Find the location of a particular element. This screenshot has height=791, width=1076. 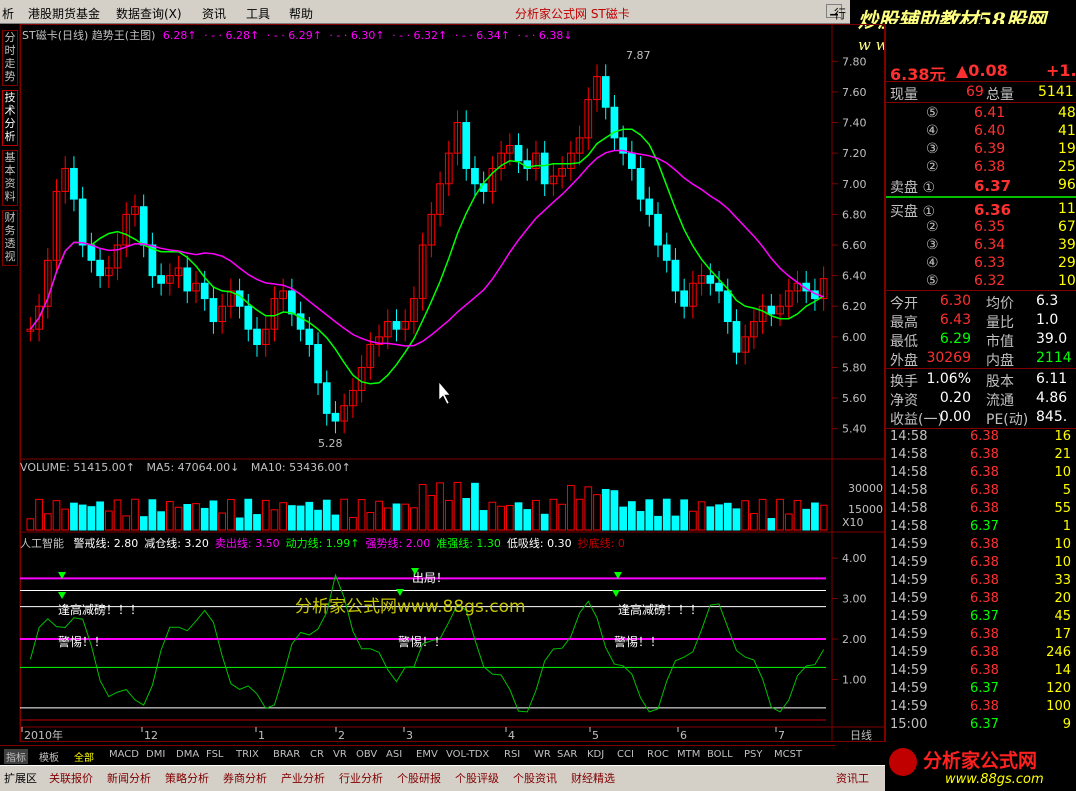

indicator-tab: TRIX is located at coordinates (247, 754).